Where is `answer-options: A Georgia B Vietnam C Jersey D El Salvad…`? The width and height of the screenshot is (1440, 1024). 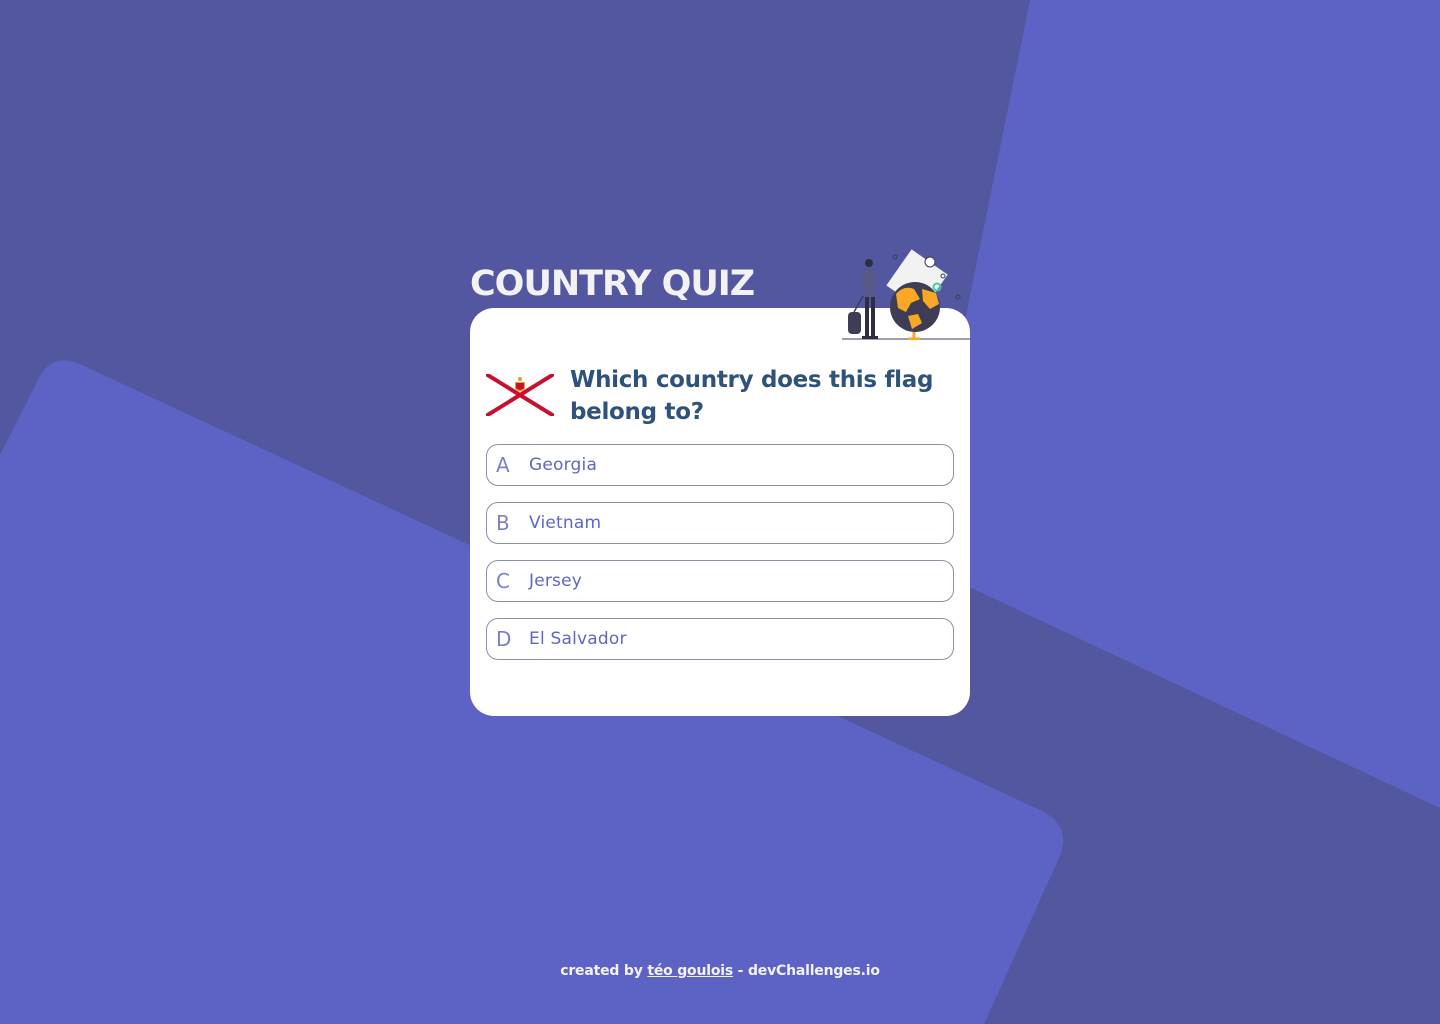 answer-options: A Georgia B Vietnam C Jersey D El Salvad… is located at coordinates (720, 560).